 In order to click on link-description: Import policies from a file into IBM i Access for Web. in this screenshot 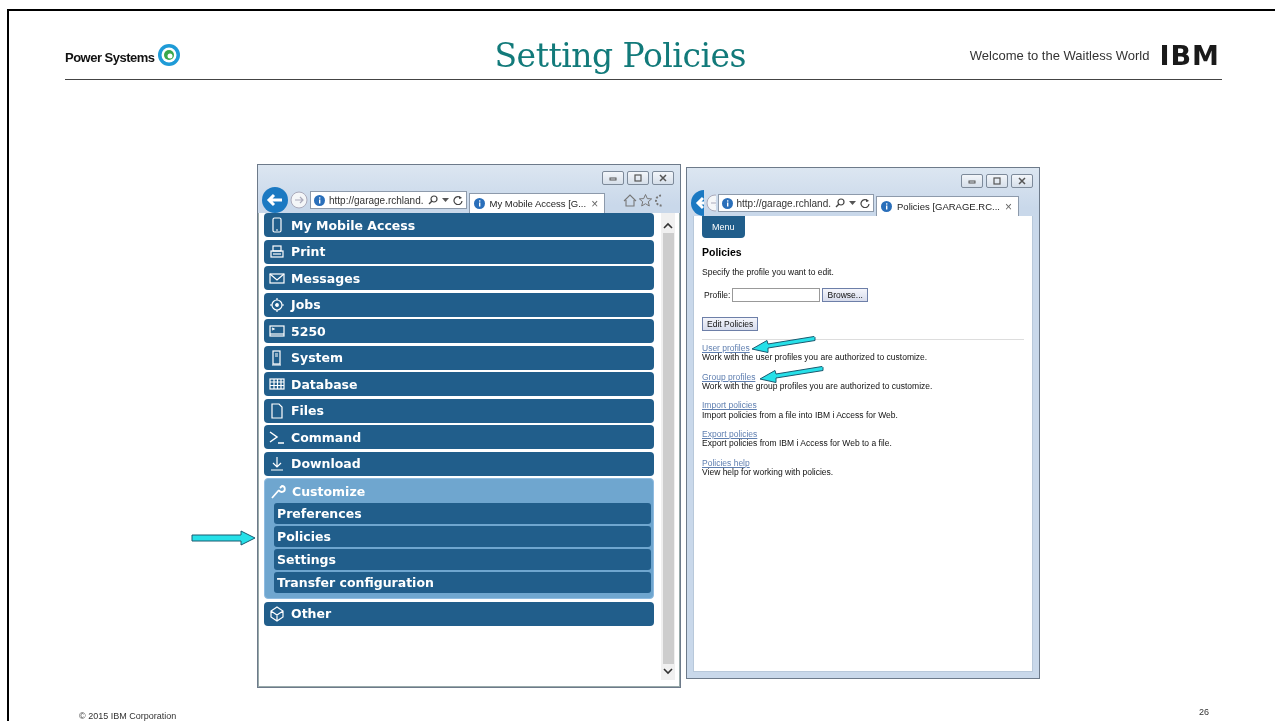, I will do `click(800, 415)`.